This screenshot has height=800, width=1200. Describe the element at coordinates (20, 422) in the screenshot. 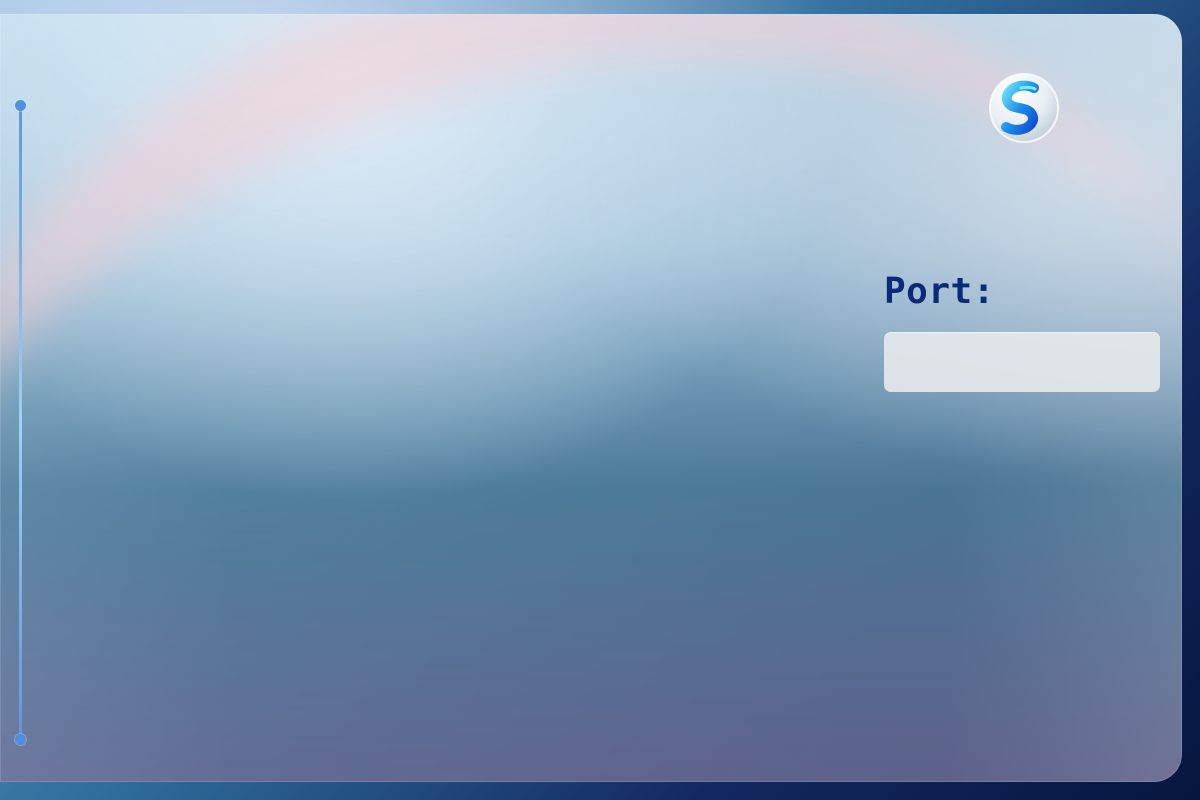

I see `timeline-track` at that location.